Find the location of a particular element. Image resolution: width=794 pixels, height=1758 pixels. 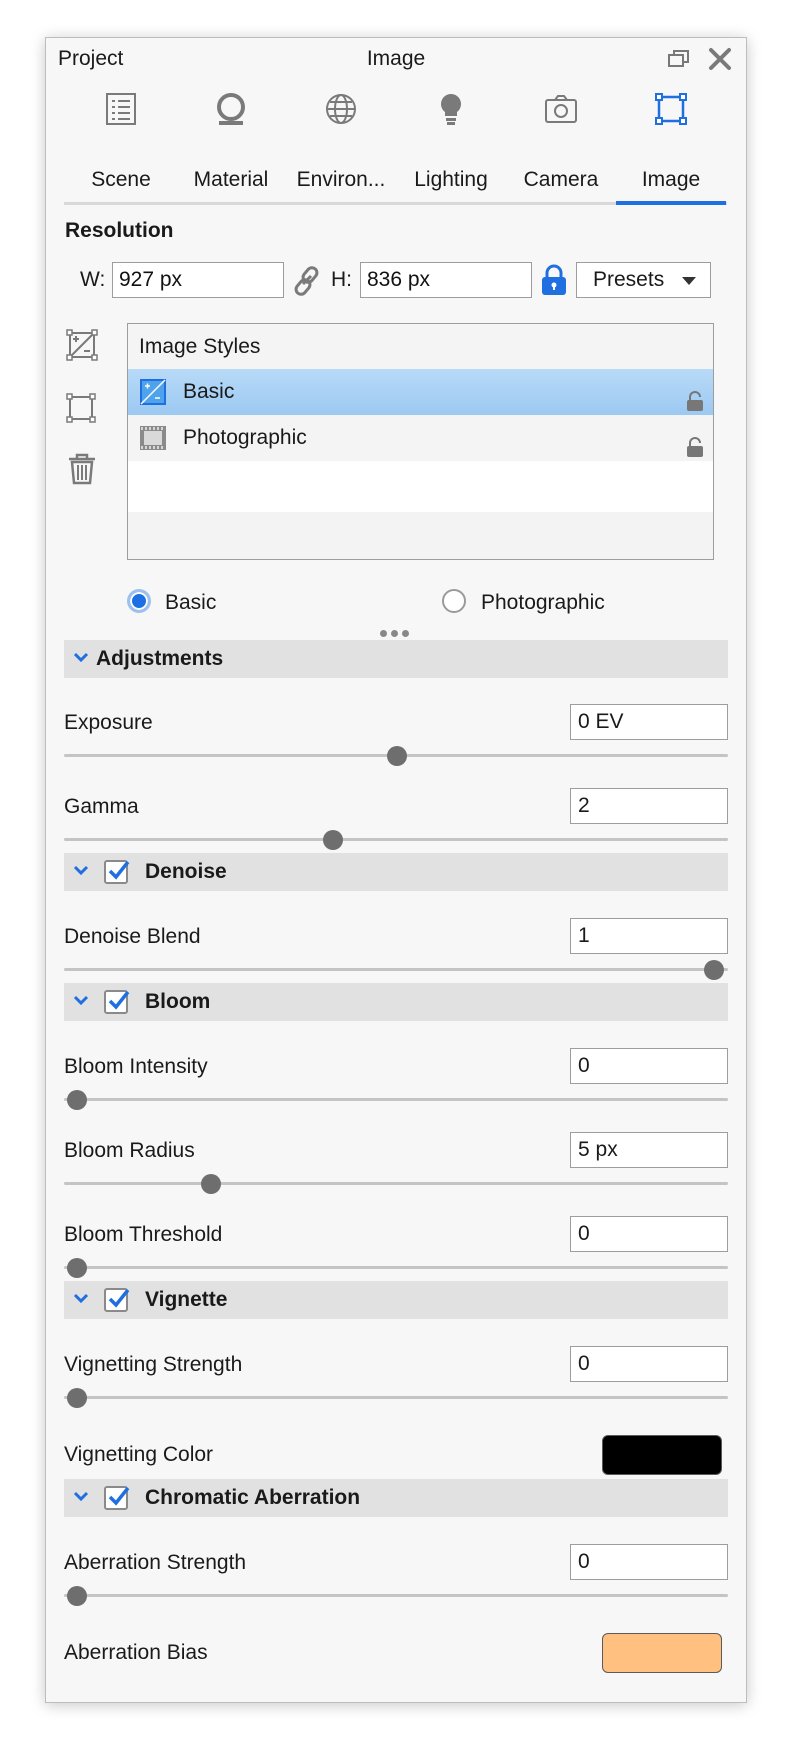

presets-dropdown: Presets is located at coordinates (643, 280).